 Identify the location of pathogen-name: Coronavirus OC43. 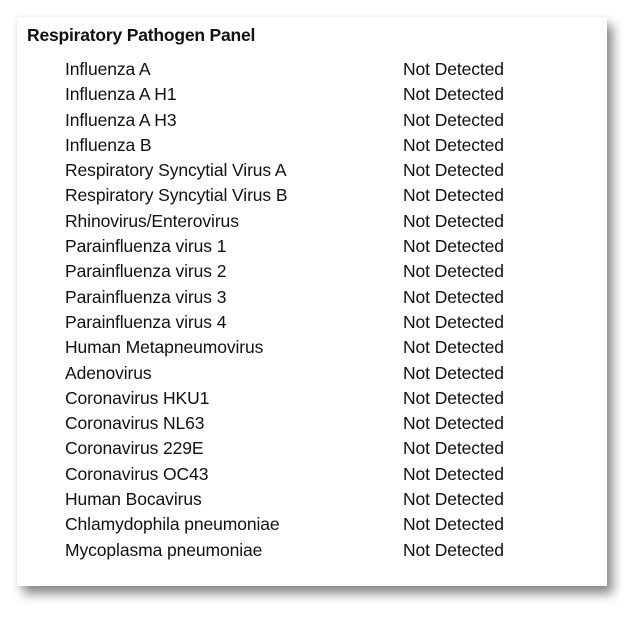
(137, 473).